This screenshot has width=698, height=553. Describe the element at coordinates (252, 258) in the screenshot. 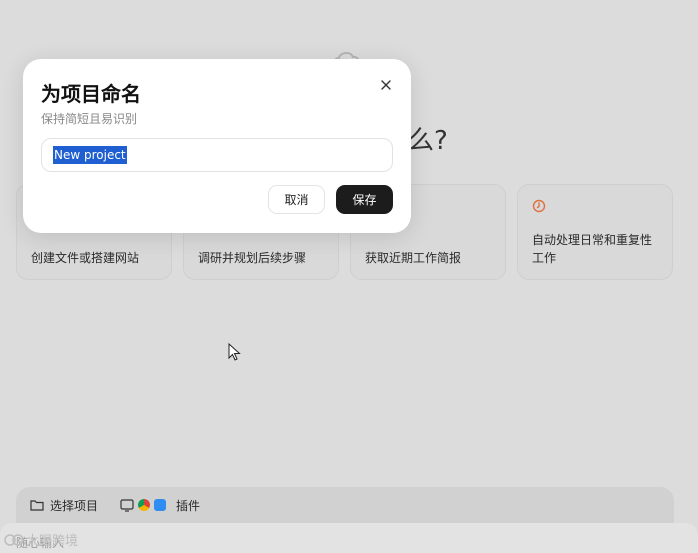

I see `card-label: 调研并规划后续步骤` at that location.